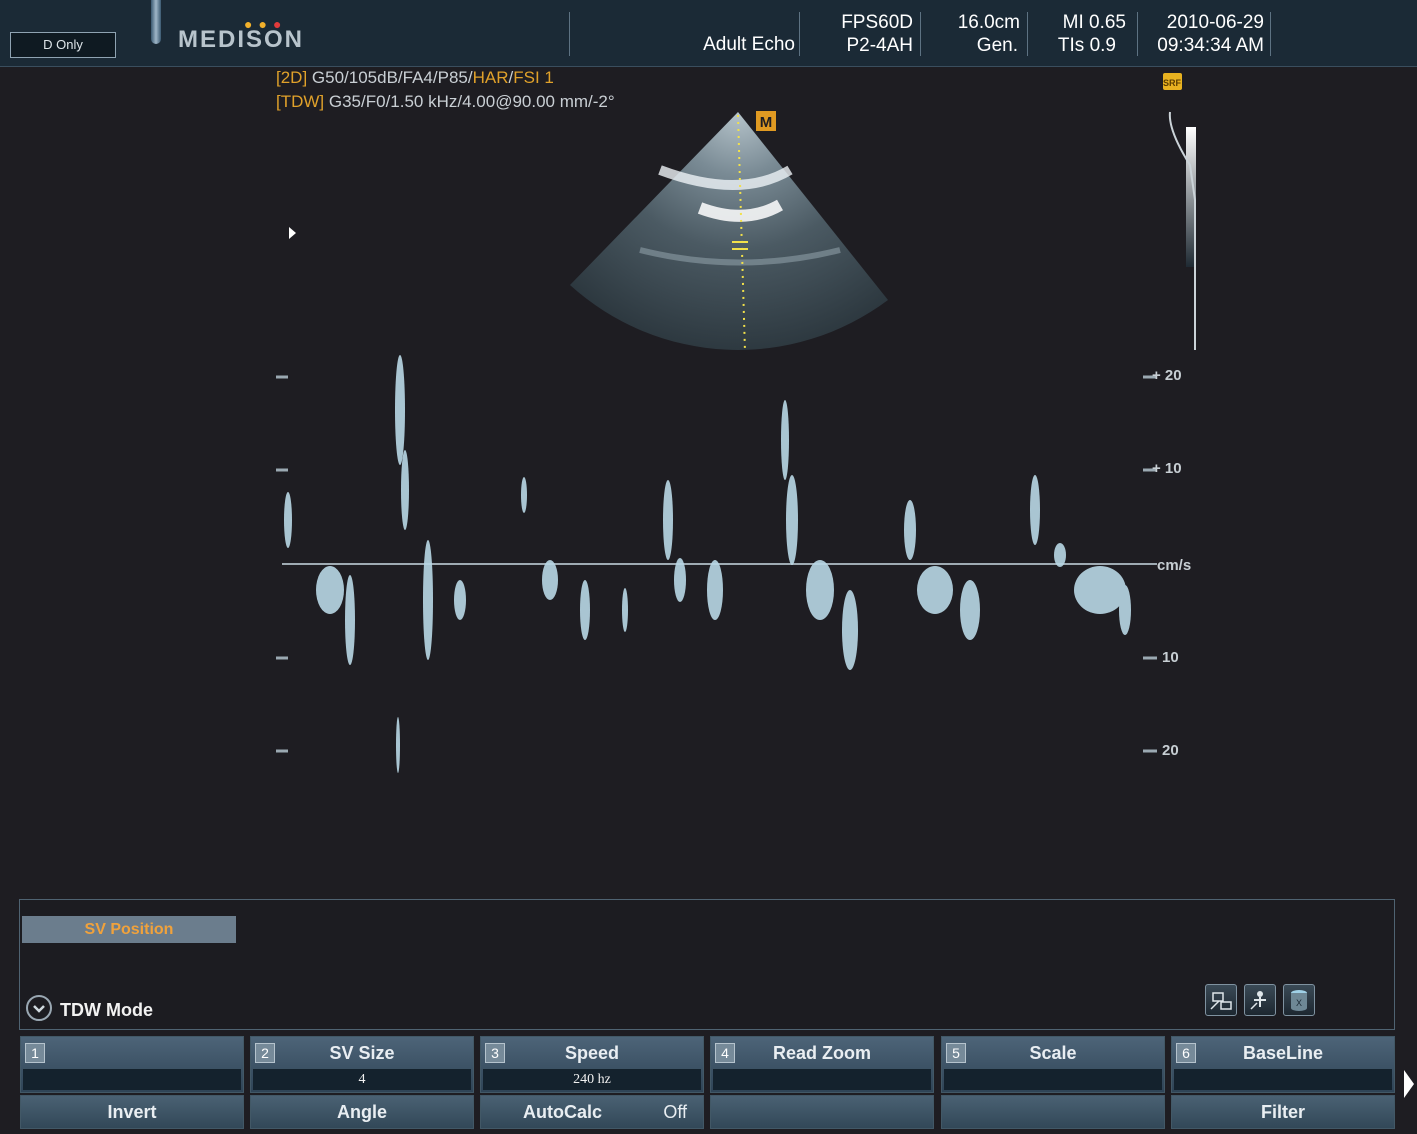  Describe the element at coordinates (592, 1064) in the screenshot. I see `softkey-speed: 3 Speed 240 hz` at that location.